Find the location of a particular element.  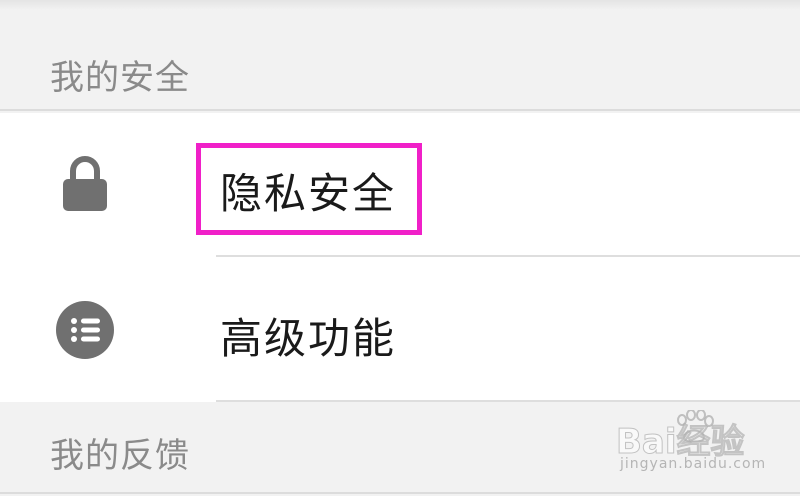

section-title-feedback: 我的反馈 is located at coordinates (120, 456).